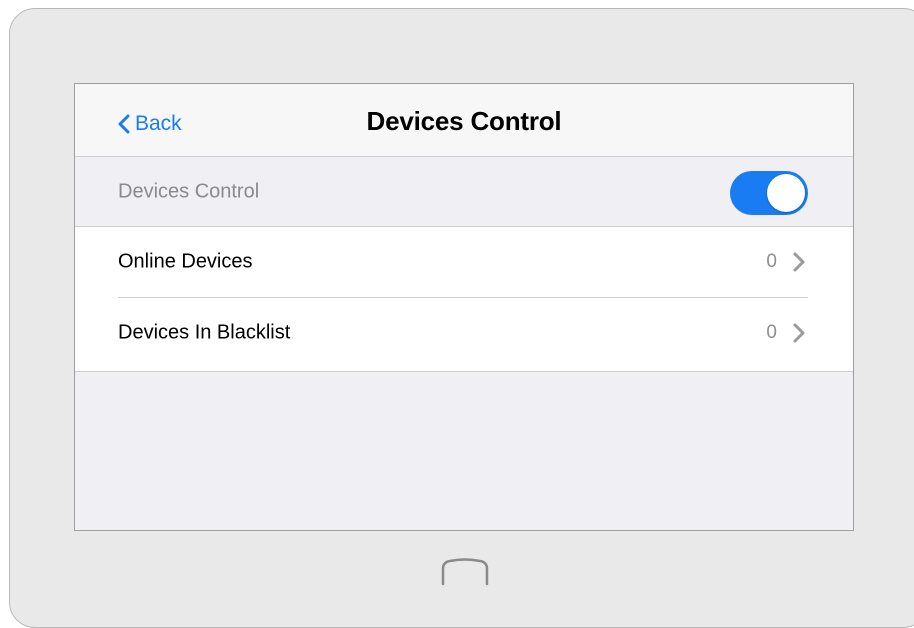 Image resolution: width=914 pixels, height=628 pixels. I want to click on online-devices-row: Online Devices 0, so click(464, 262).